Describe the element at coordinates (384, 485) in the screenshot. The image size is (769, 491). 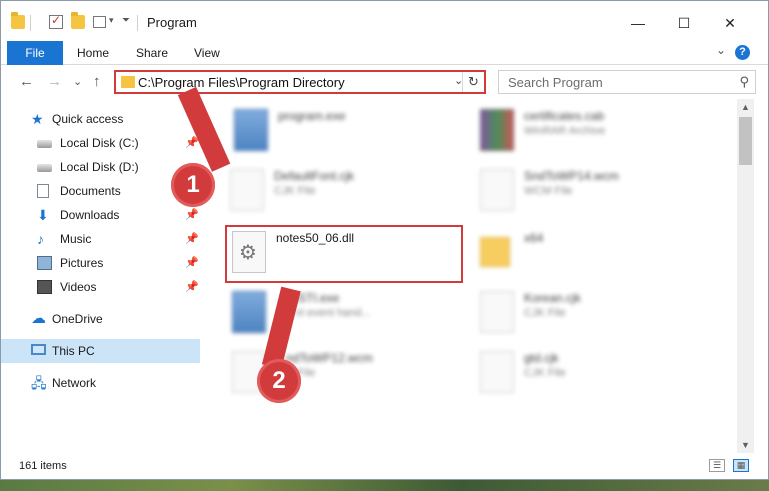
I see `desktop-background` at that location.